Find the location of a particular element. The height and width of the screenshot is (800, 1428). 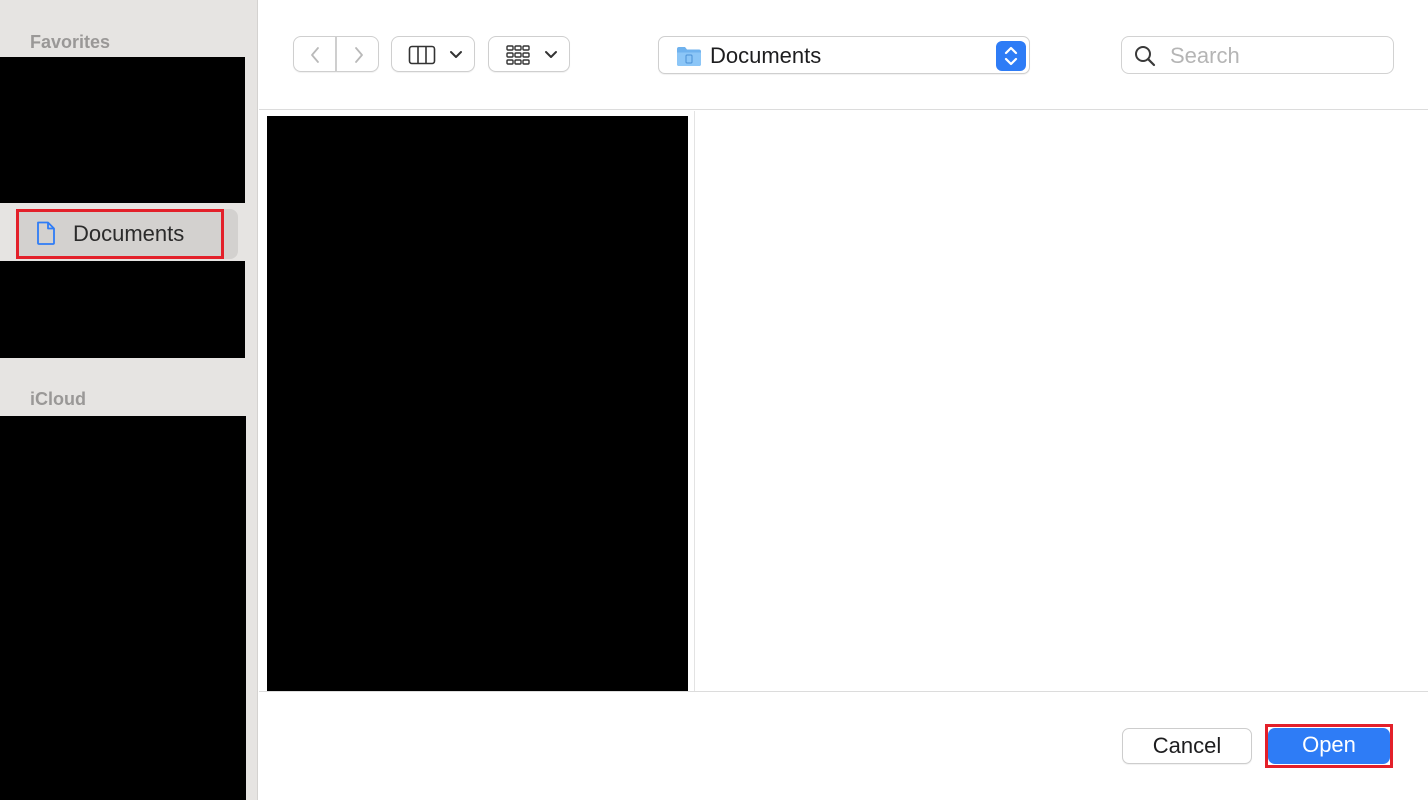

search-icon is located at coordinates (1145, 56).